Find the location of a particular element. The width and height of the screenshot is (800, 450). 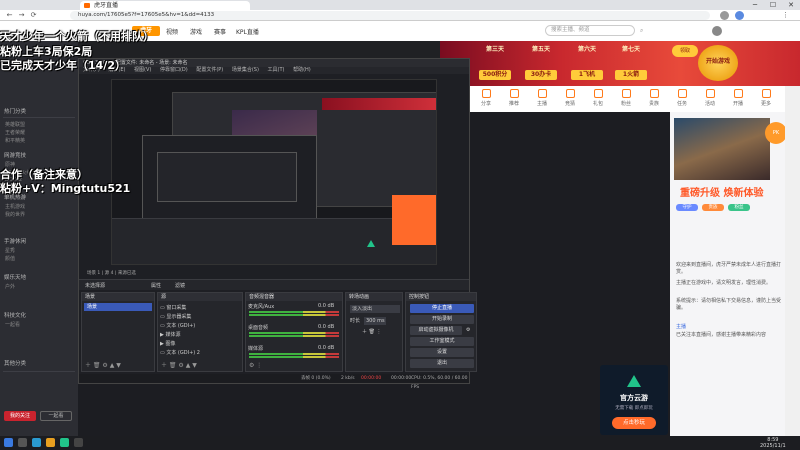

transition-select: 淡入淡出 is located at coordinates (375, 309).